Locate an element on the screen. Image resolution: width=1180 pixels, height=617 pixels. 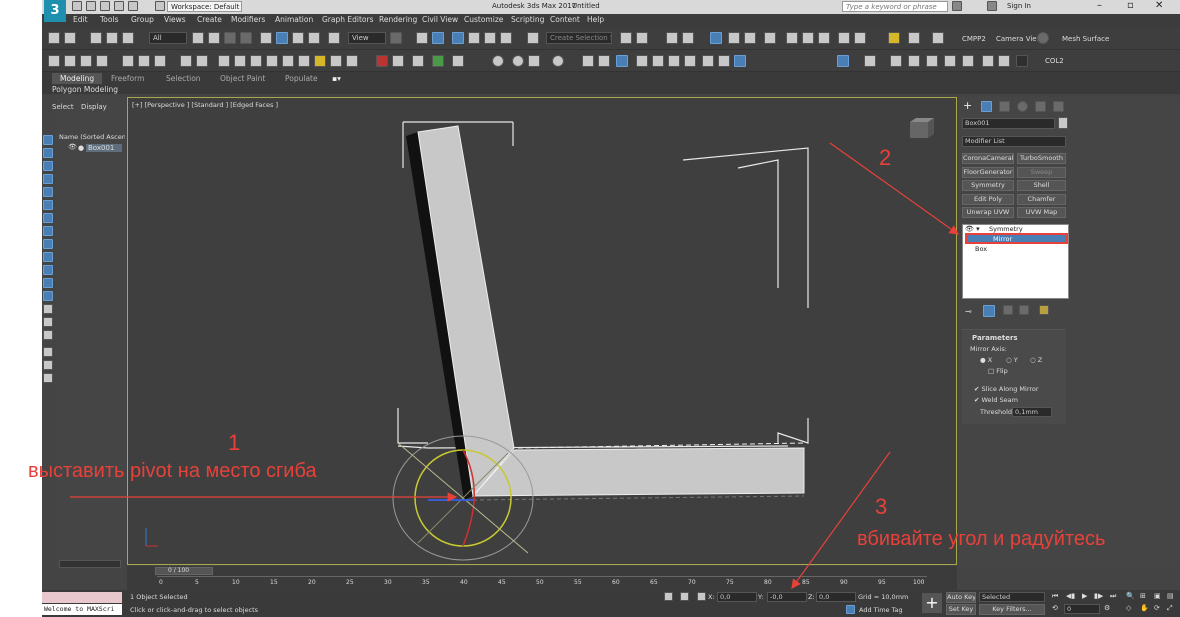
modify-tab-icon is located at coordinates (986, 106).